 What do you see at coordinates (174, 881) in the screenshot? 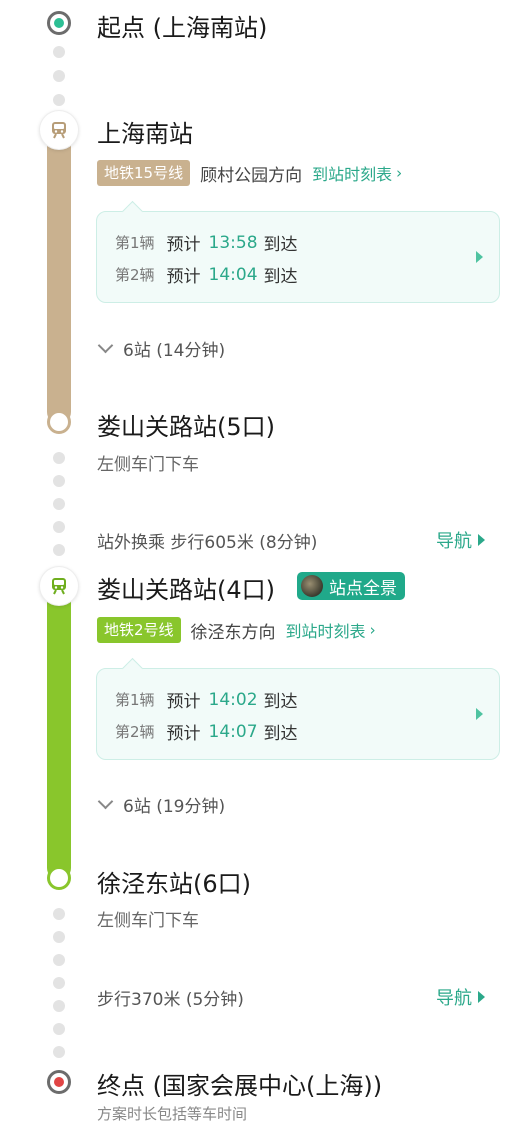
I see `exit-station-2: 徐泾东站(6口)` at bounding box center [174, 881].